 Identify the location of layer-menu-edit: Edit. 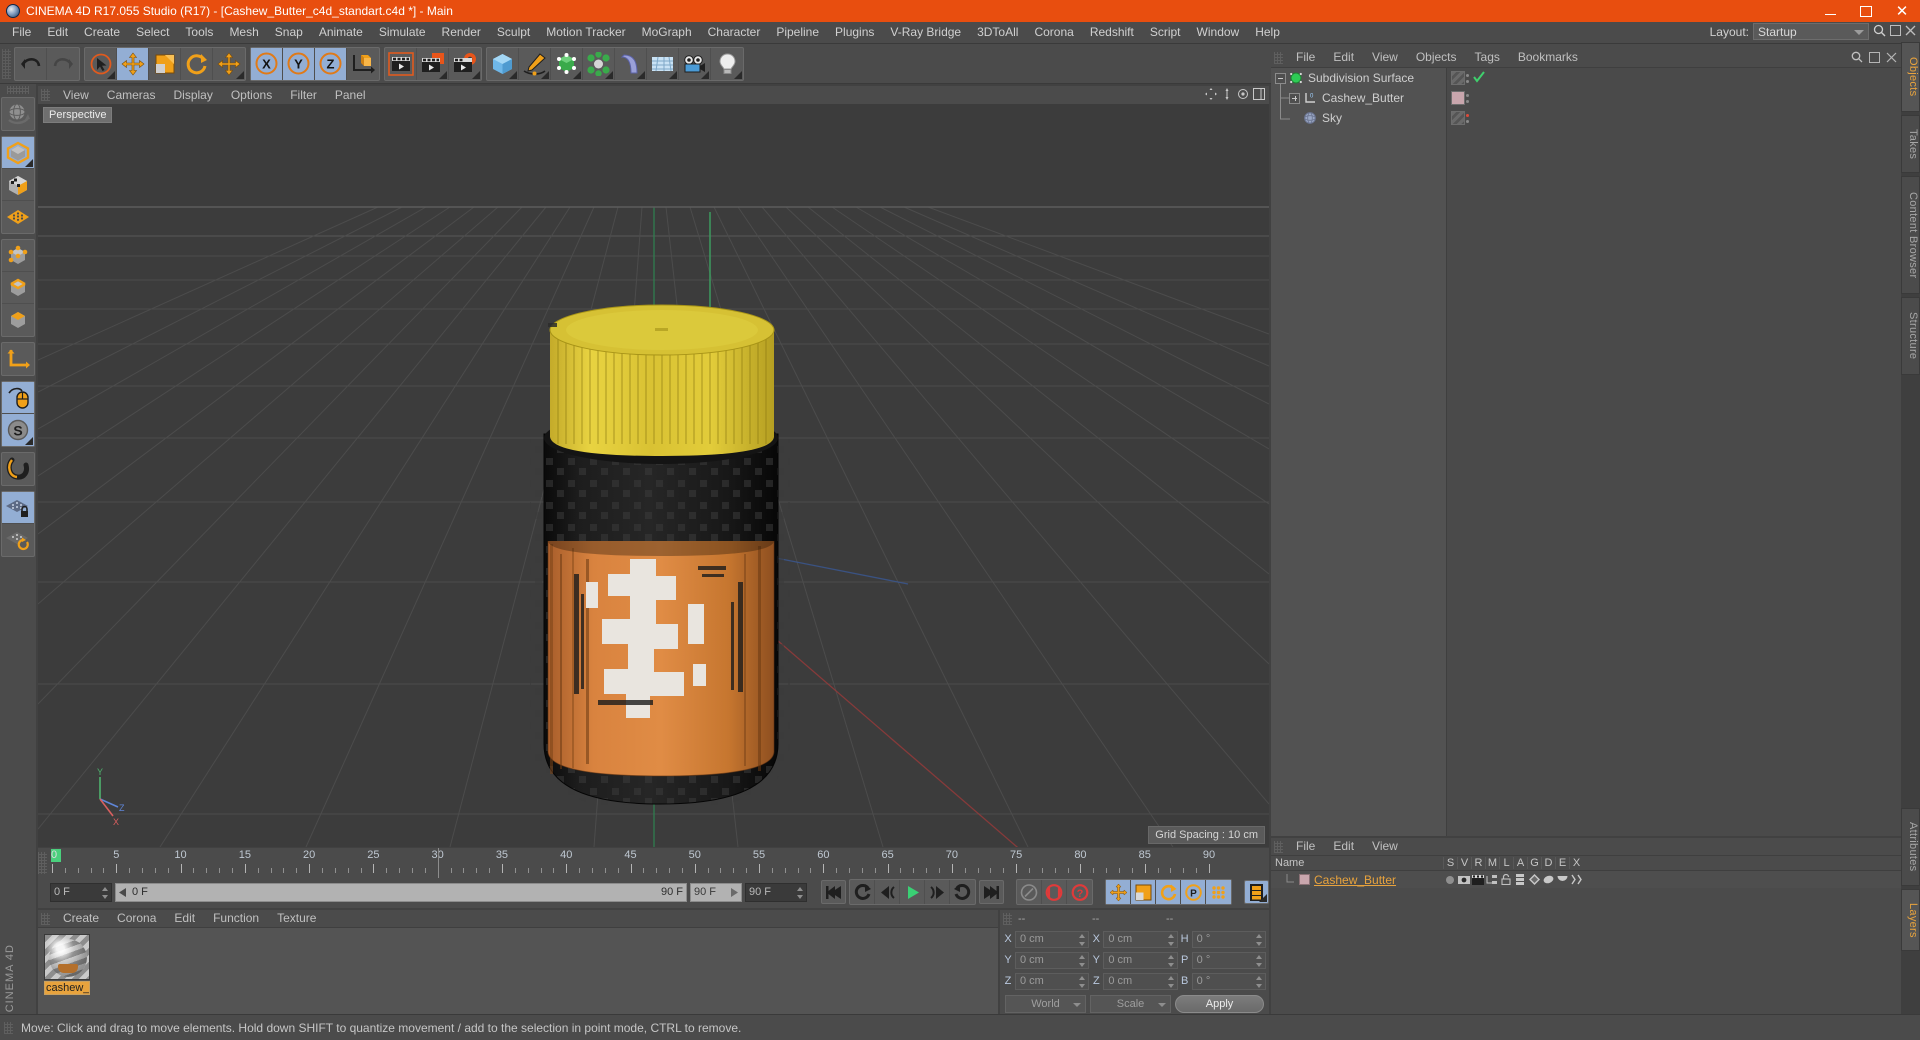
(1343, 846).